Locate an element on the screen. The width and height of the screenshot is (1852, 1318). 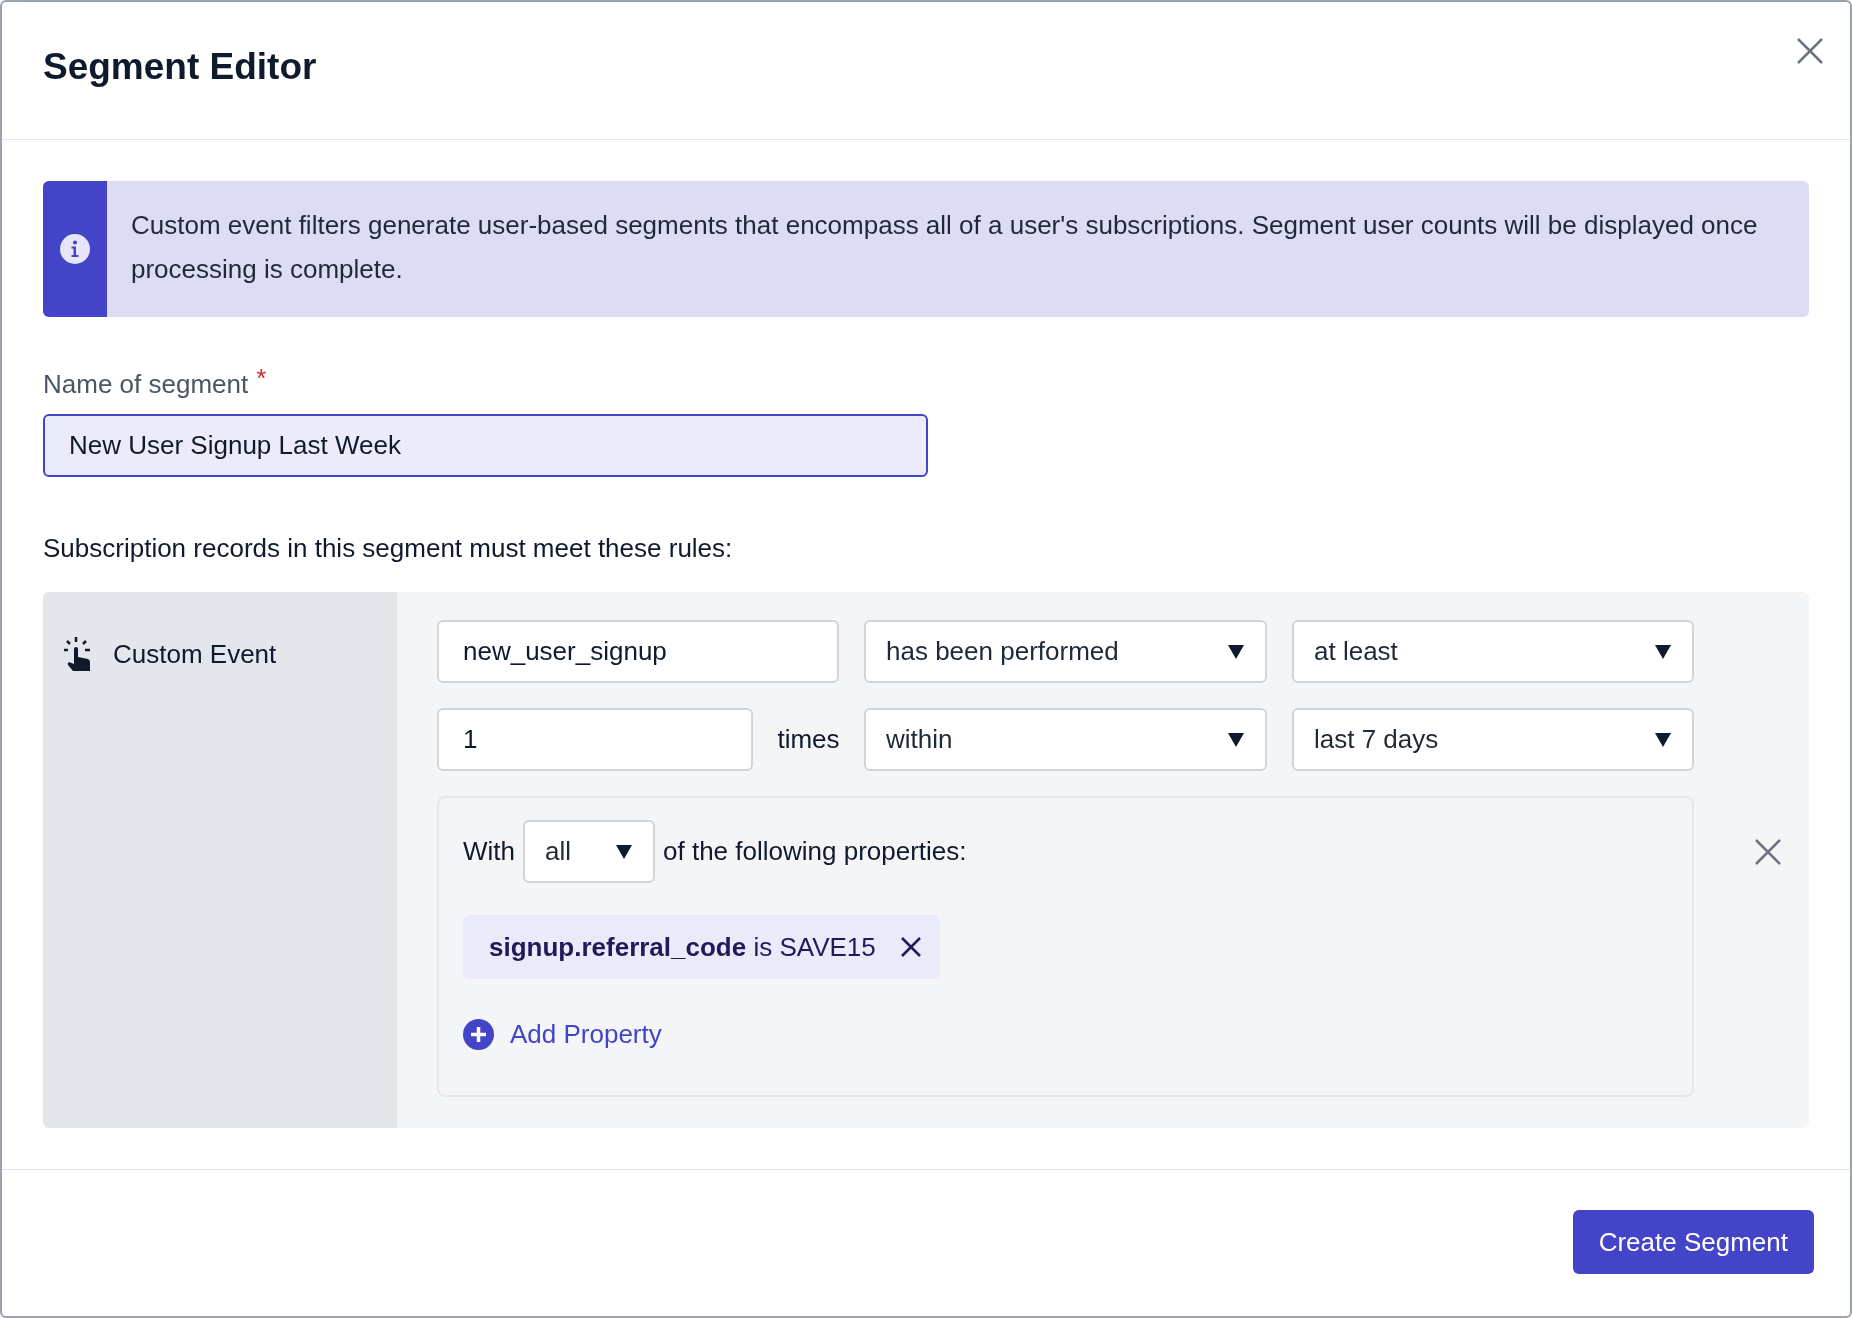
info-icon is located at coordinates (75, 249).